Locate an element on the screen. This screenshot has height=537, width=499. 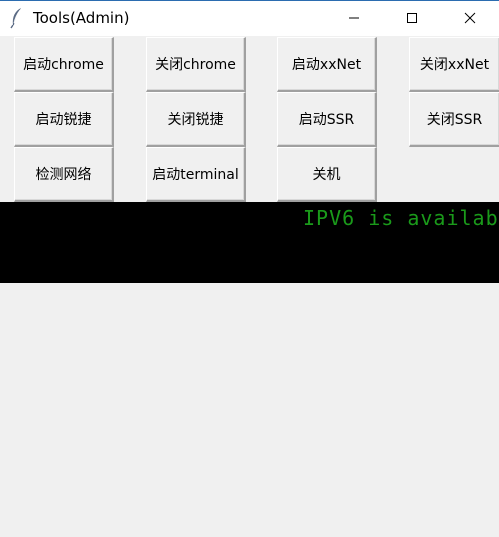
close-chrome-button: 关闭chrome is located at coordinates (196, 64).